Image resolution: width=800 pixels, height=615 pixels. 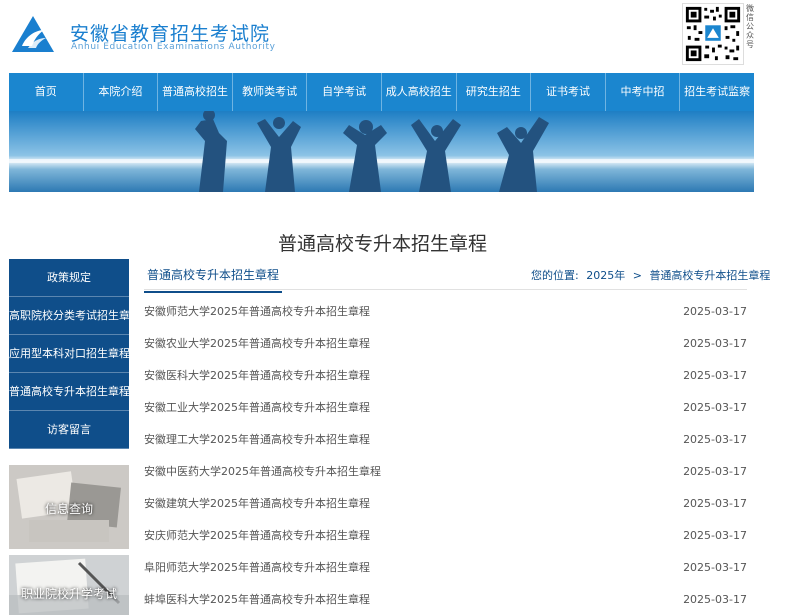 I want to click on list-item-title: 安徽医科大学2025年普通高校专升本招生章程, so click(x=257, y=375).